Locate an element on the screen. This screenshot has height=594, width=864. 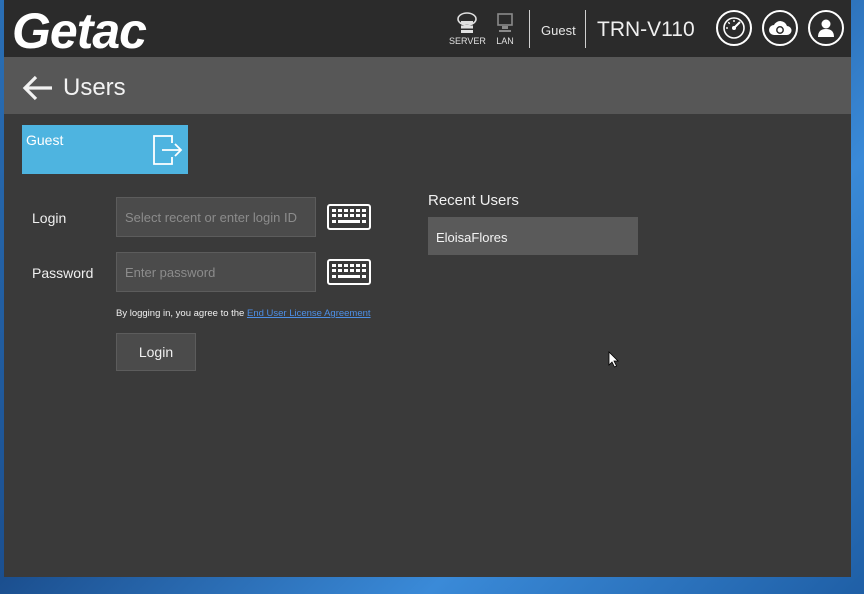
user-icon is located at coordinates (826, 28).